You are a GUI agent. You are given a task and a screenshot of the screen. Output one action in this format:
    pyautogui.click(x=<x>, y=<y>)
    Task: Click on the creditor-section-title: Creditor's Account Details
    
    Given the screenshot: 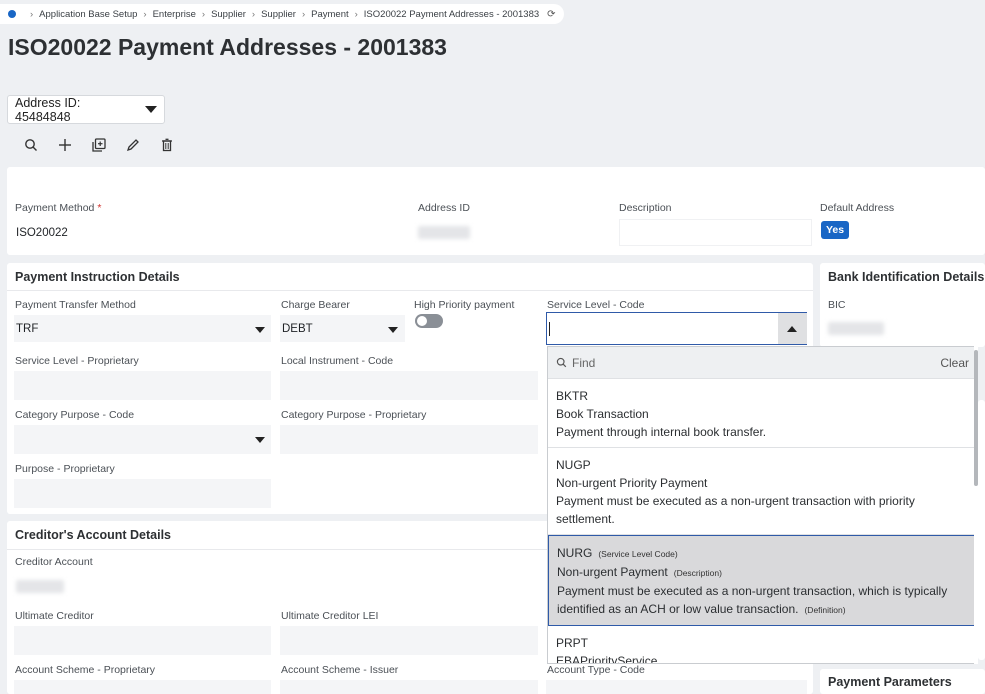 What is the action you would take?
    pyautogui.click(x=93, y=535)
    